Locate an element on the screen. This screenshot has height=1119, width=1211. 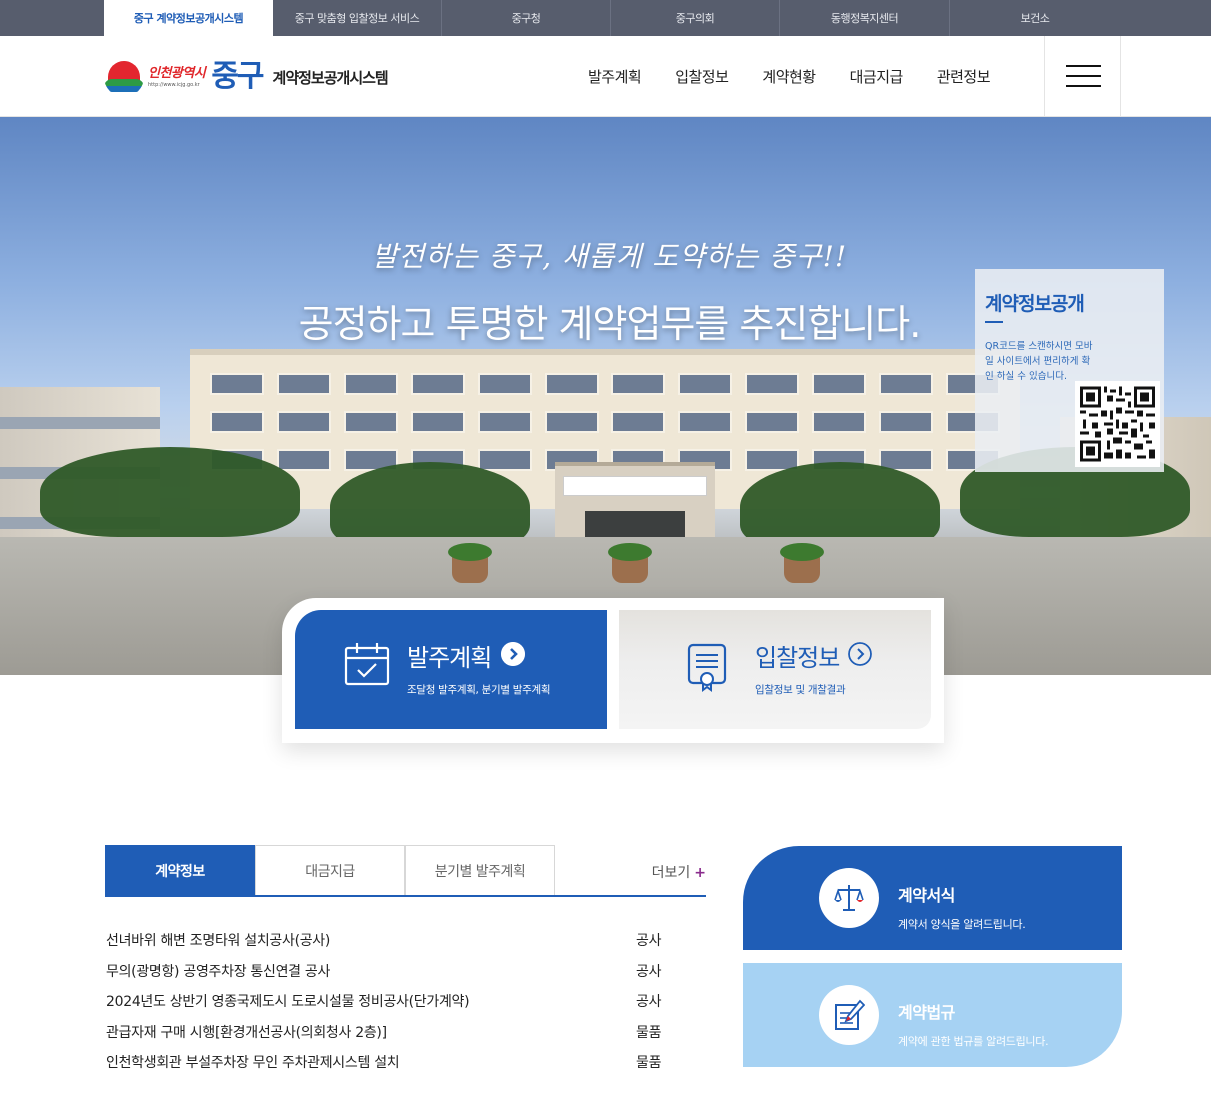
emblem-icon is located at coordinates (124, 77).